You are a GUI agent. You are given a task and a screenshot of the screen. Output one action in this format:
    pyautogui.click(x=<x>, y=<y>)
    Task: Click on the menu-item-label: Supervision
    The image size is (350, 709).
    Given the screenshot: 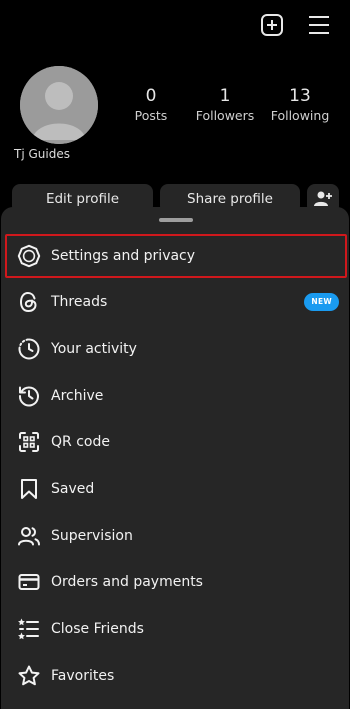 What is the action you would take?
    pyautogui.click(x=92, y=536)
    